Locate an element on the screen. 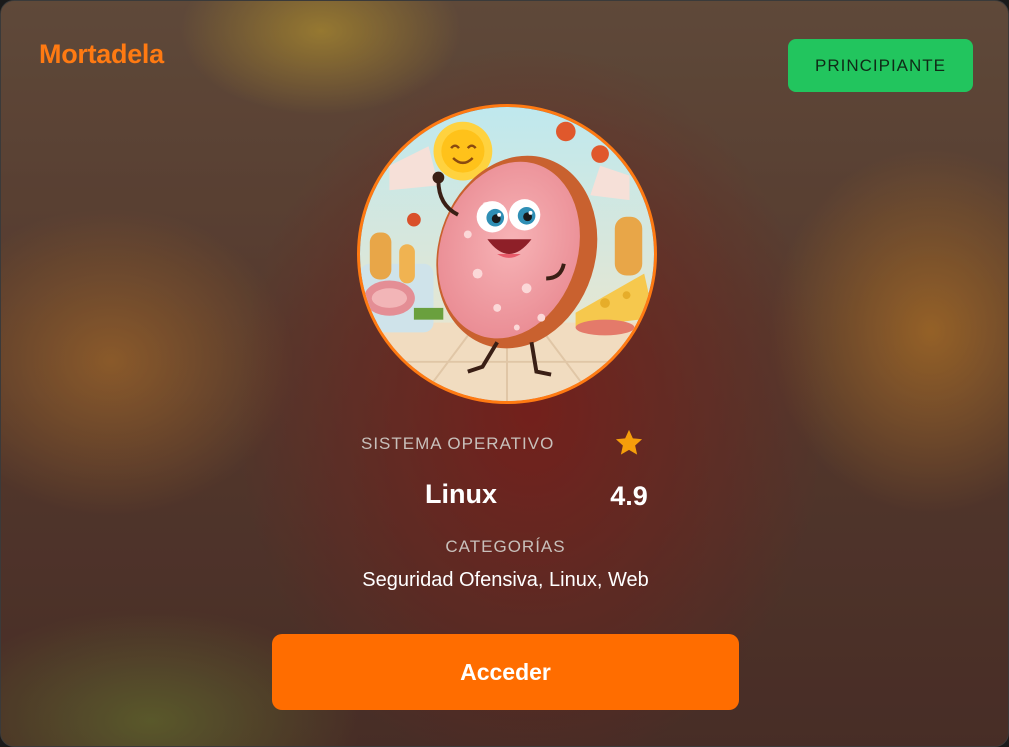 This screenshot has width=1009, height=747. mortadela-character-image is located at coordinates (507, 254).